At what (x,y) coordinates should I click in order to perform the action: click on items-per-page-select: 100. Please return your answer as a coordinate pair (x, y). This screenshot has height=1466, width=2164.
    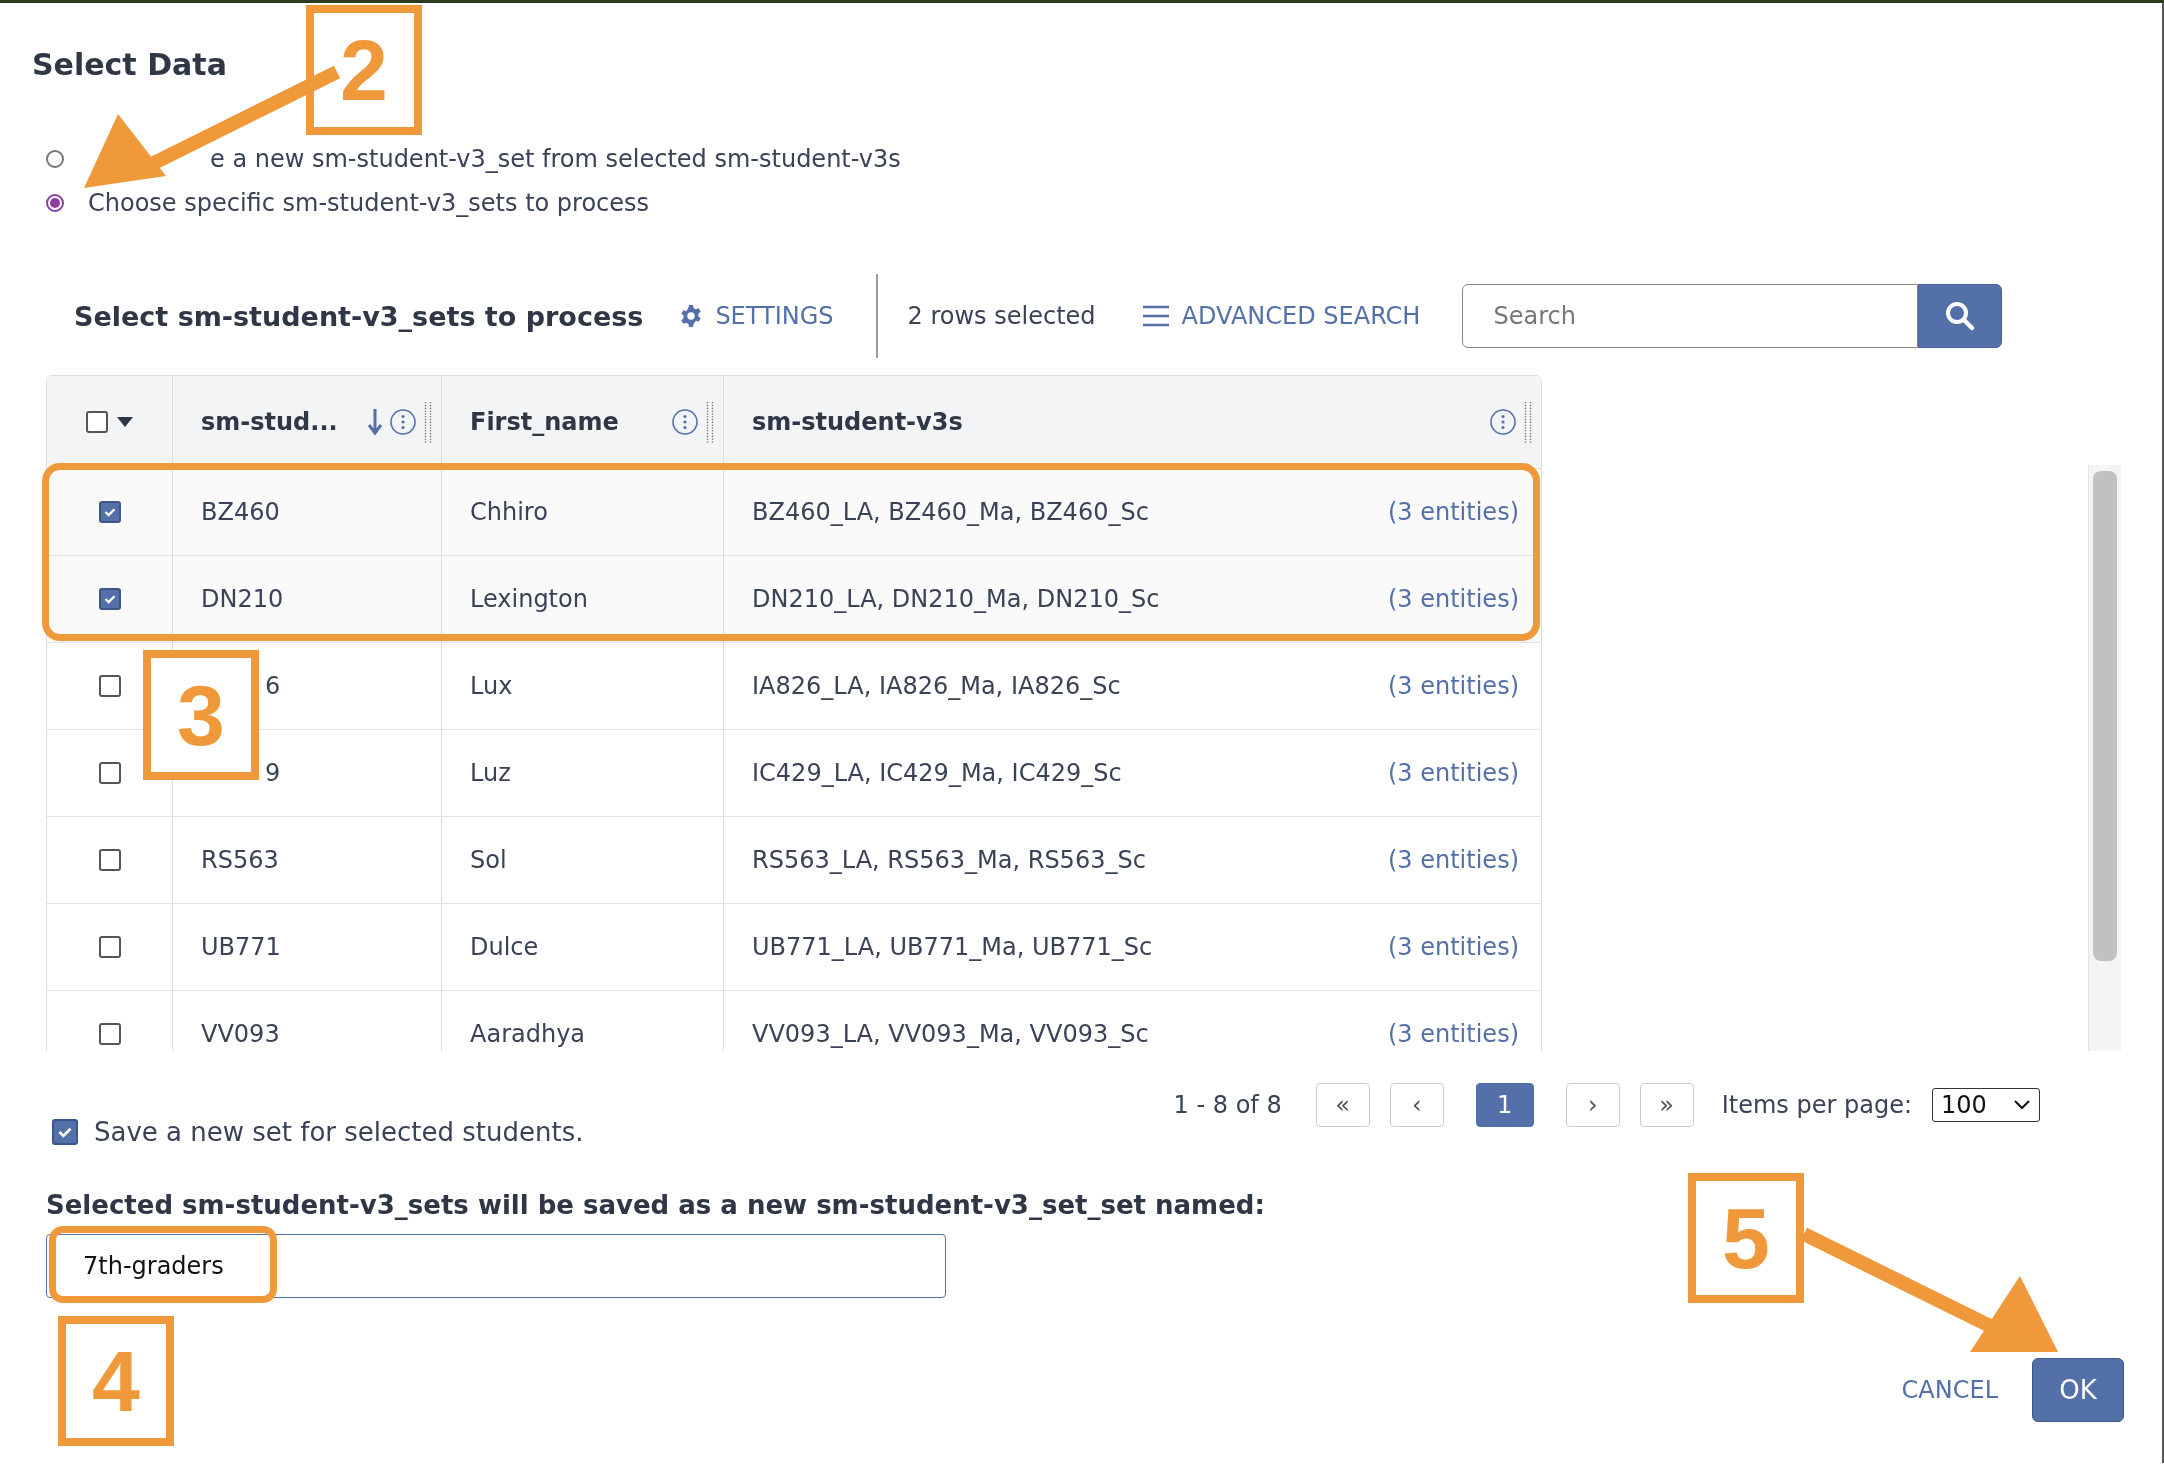
    Looking at the image, I should click on (1986, 1105).